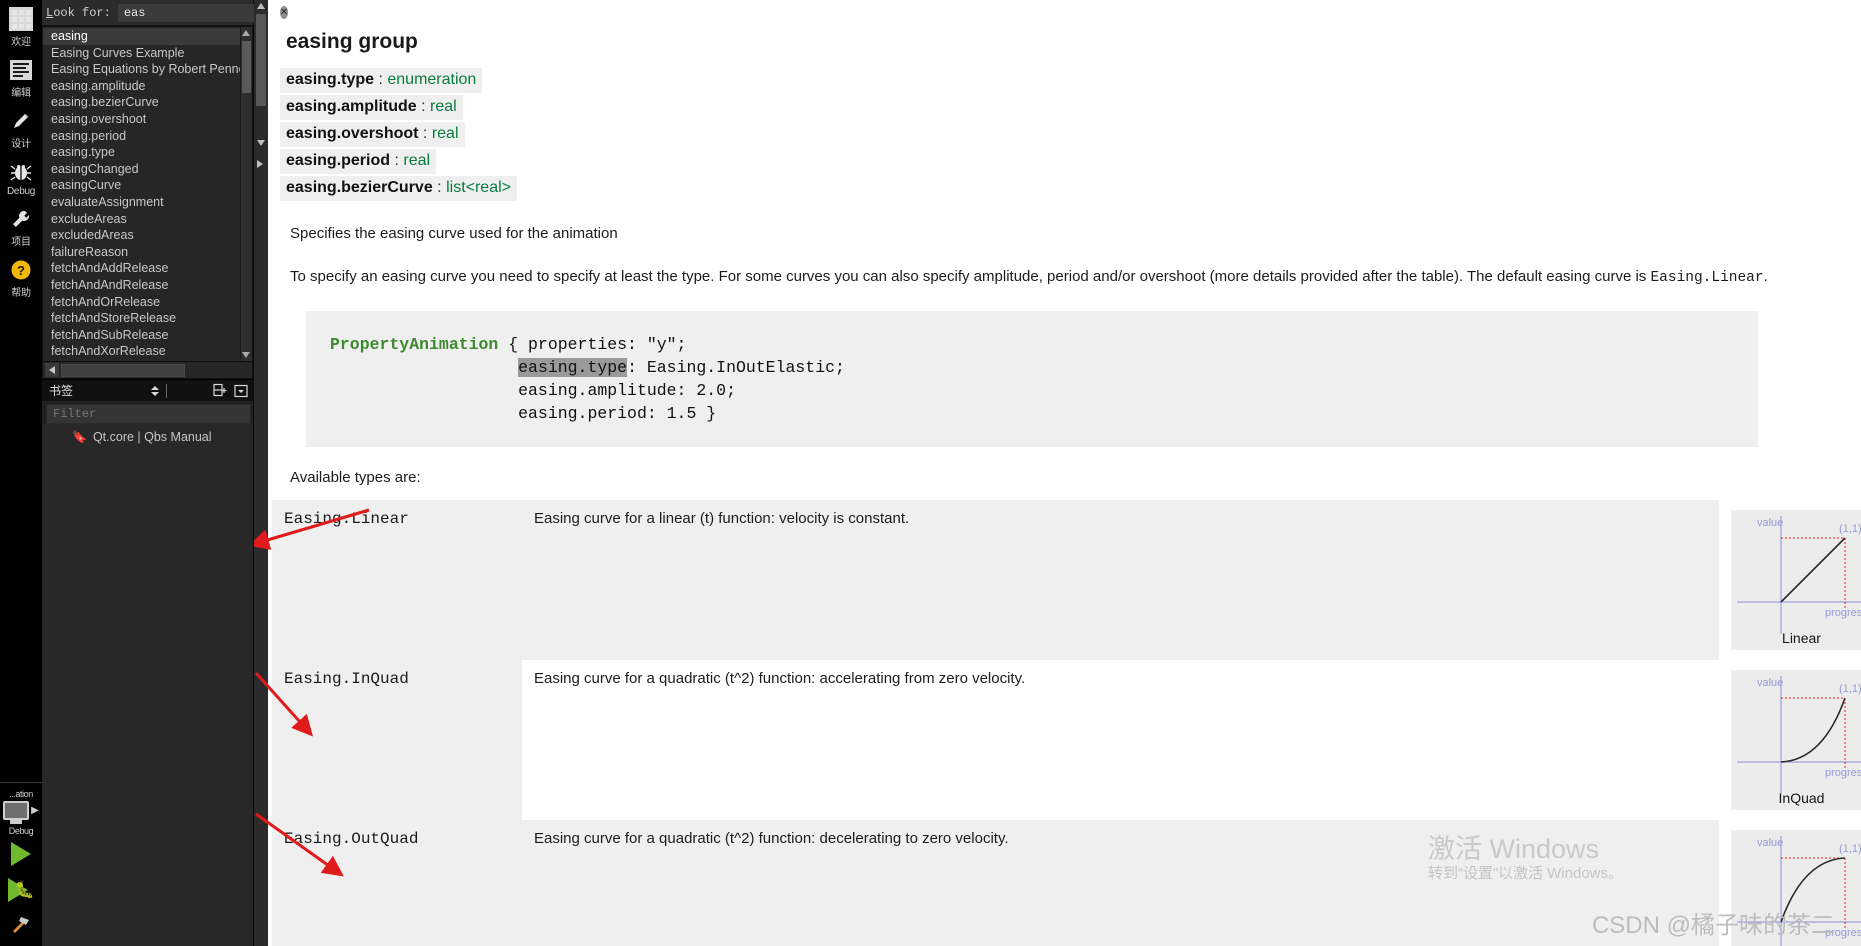 The height and width of the screenshot is (946, 1861). Describe the element at coordinates (431, 79) in the screenshot. I see `property-type: enumeration` at that location.